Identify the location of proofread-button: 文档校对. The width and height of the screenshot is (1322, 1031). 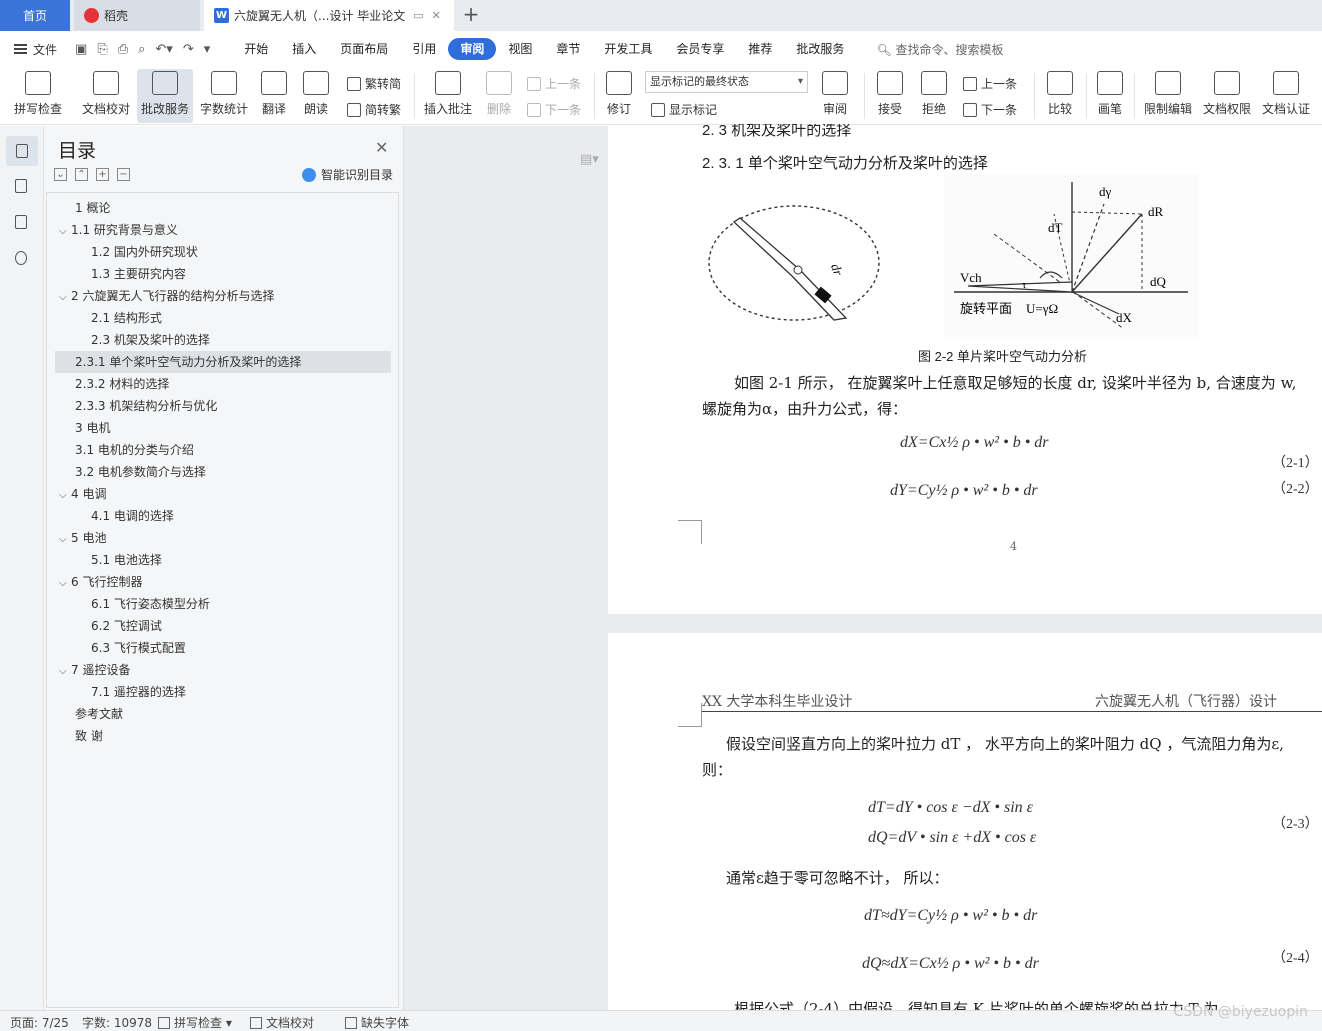
(106, 96).